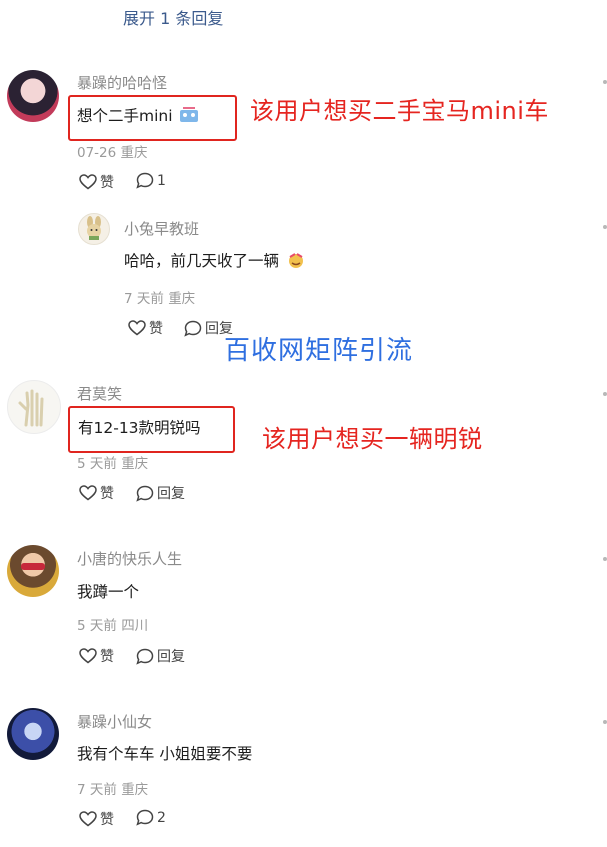 Image resolution: width=607 pixels, height=847 pixels. What do you see at coordinates (135, 626) in the screenshot?
I see `comment-location: 四川` at bounding box center [135, 626].